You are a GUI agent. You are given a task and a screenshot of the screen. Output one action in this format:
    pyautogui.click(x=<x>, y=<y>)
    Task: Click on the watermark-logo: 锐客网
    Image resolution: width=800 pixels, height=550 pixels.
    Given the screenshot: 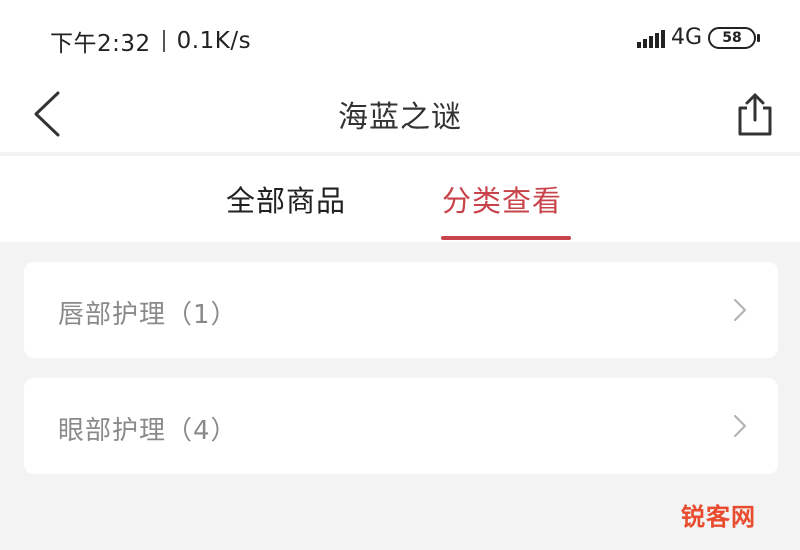 What is the action you would take?
    pyautogui.click(x=718, y=517)
    